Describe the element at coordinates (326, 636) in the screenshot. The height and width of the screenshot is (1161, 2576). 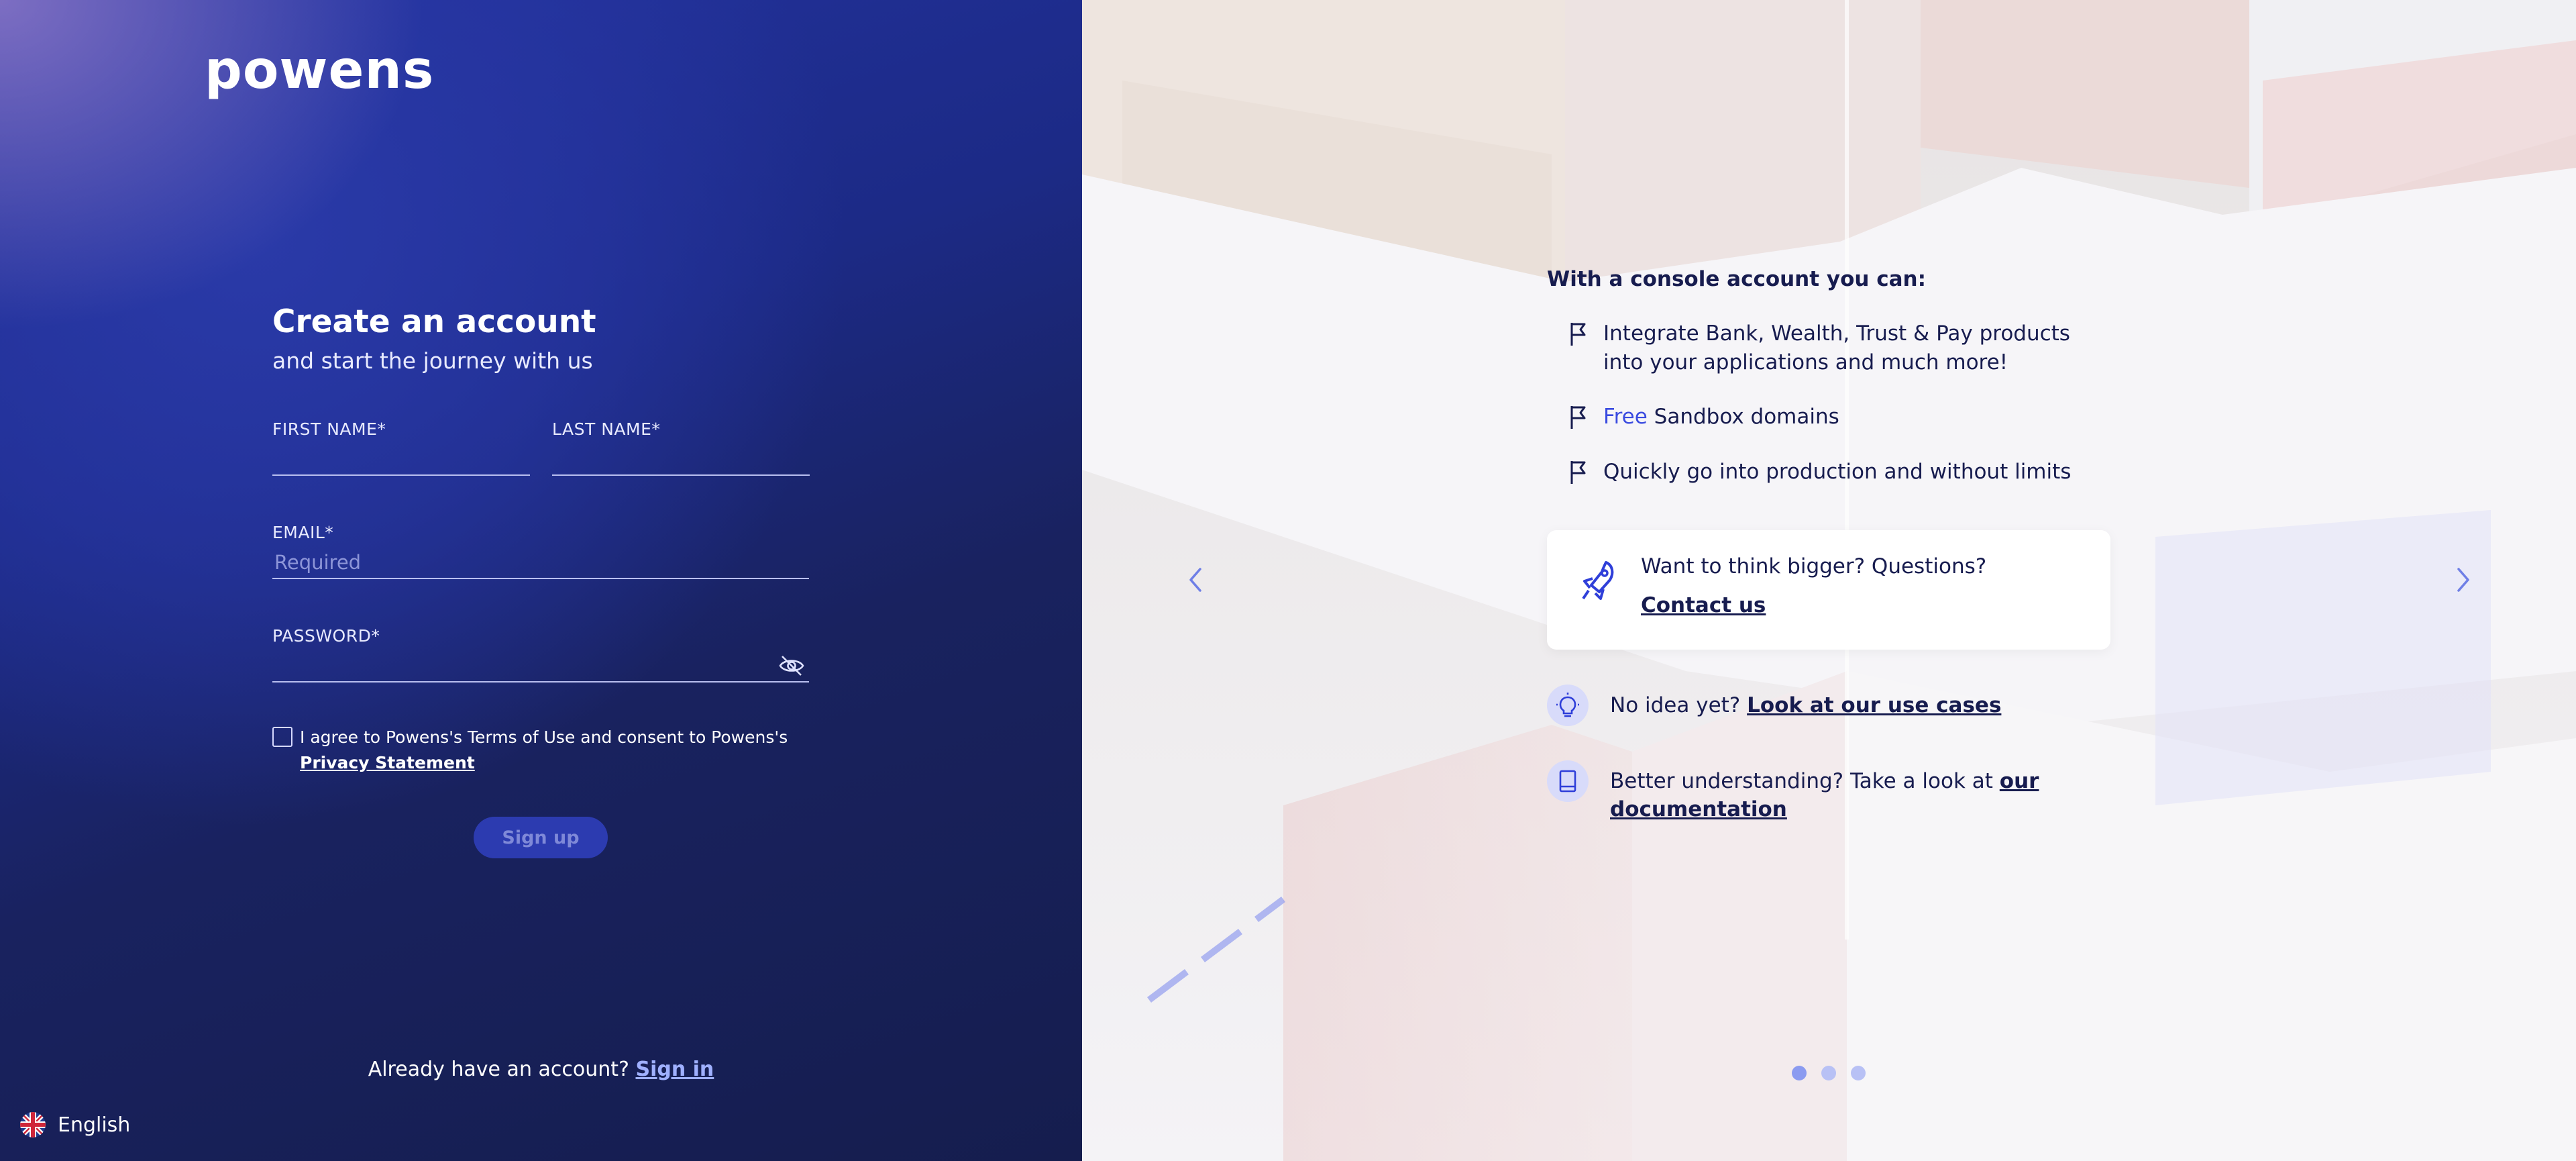
I see `password-label: PASSWORD*` at that location.